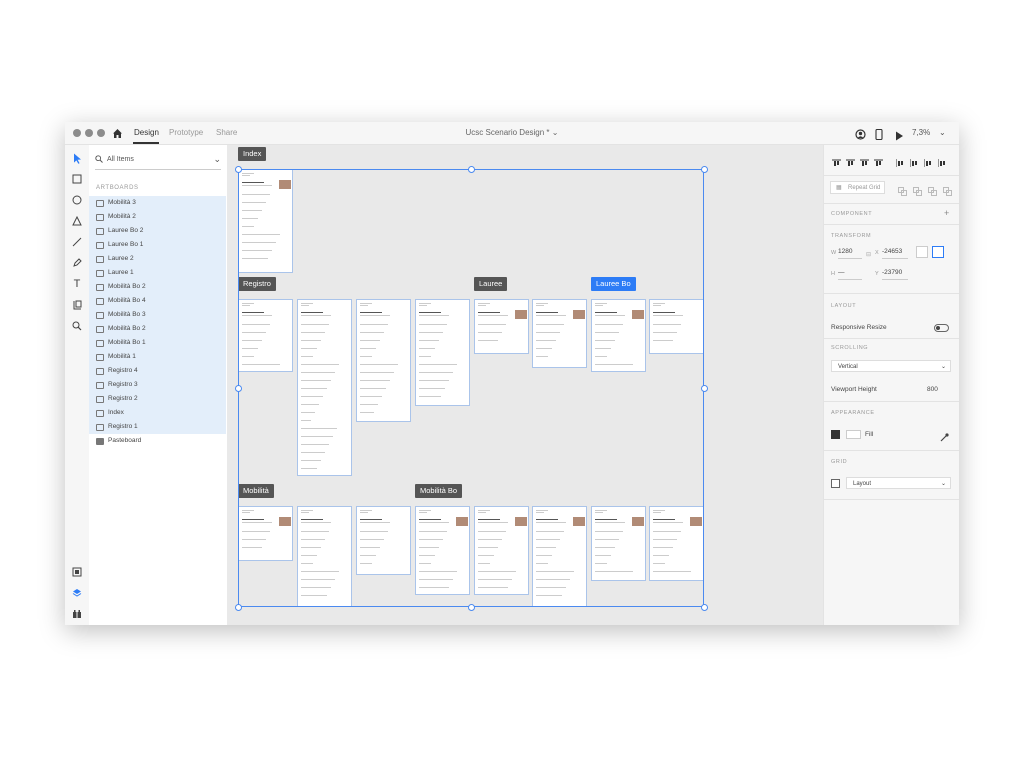 This screenshot has height=768, width=1024. What do you see at coordinates (77, 284) in the screenshot?
I see `text-tool-icon: T` at bounding box center [77, 284].